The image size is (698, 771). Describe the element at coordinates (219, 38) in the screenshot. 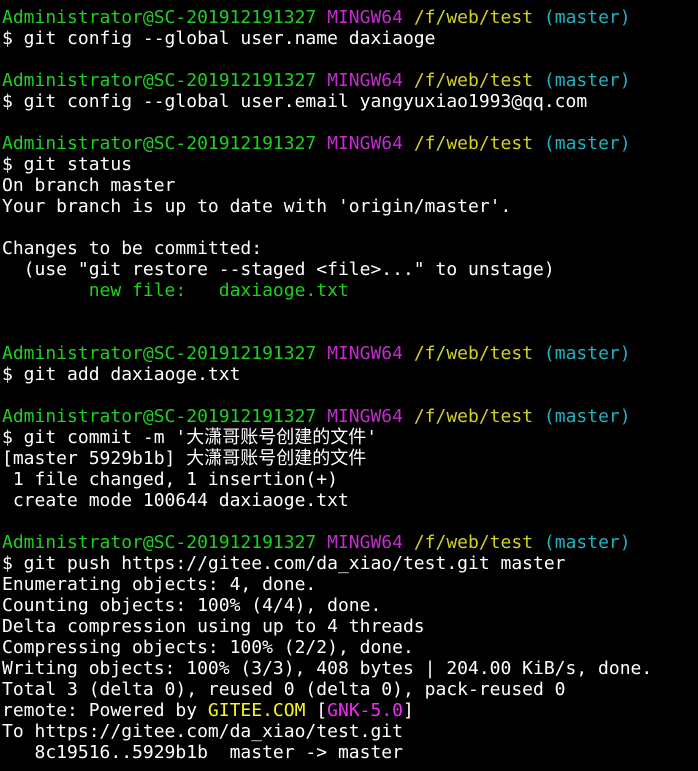

I see `line-text: $ git config --global user.name daxiaoge` at that location.